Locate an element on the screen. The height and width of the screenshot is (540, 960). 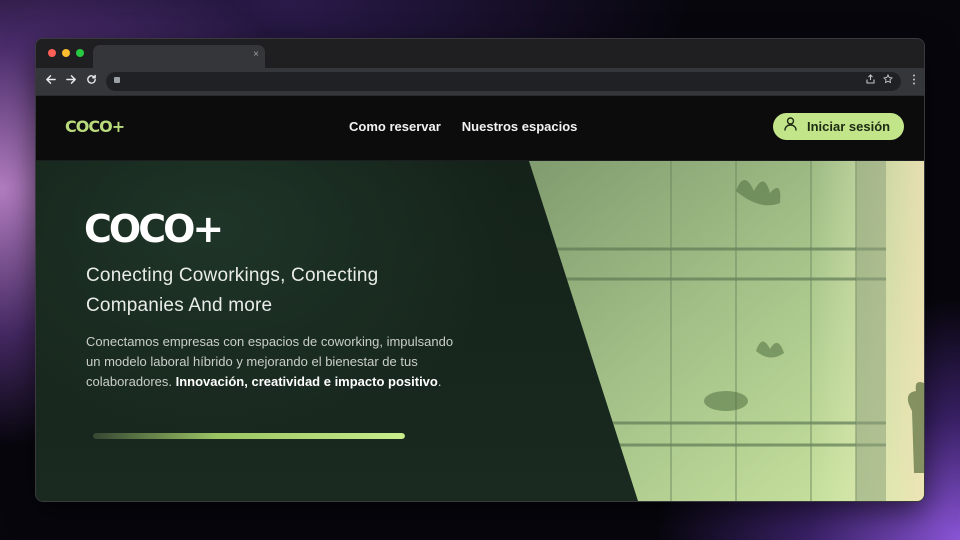
window-controls is located at coordinates (66, 53).